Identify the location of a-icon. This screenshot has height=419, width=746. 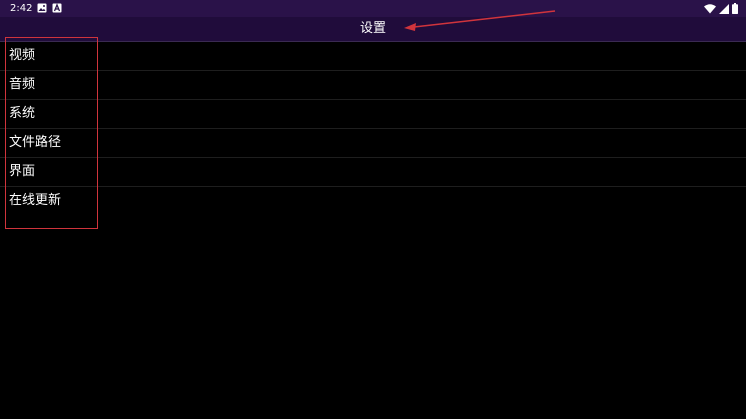
(57, 8).